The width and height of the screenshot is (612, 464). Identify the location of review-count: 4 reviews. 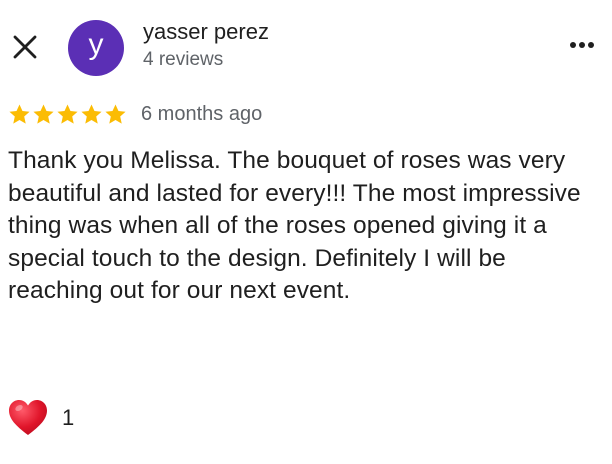
(183, 59).